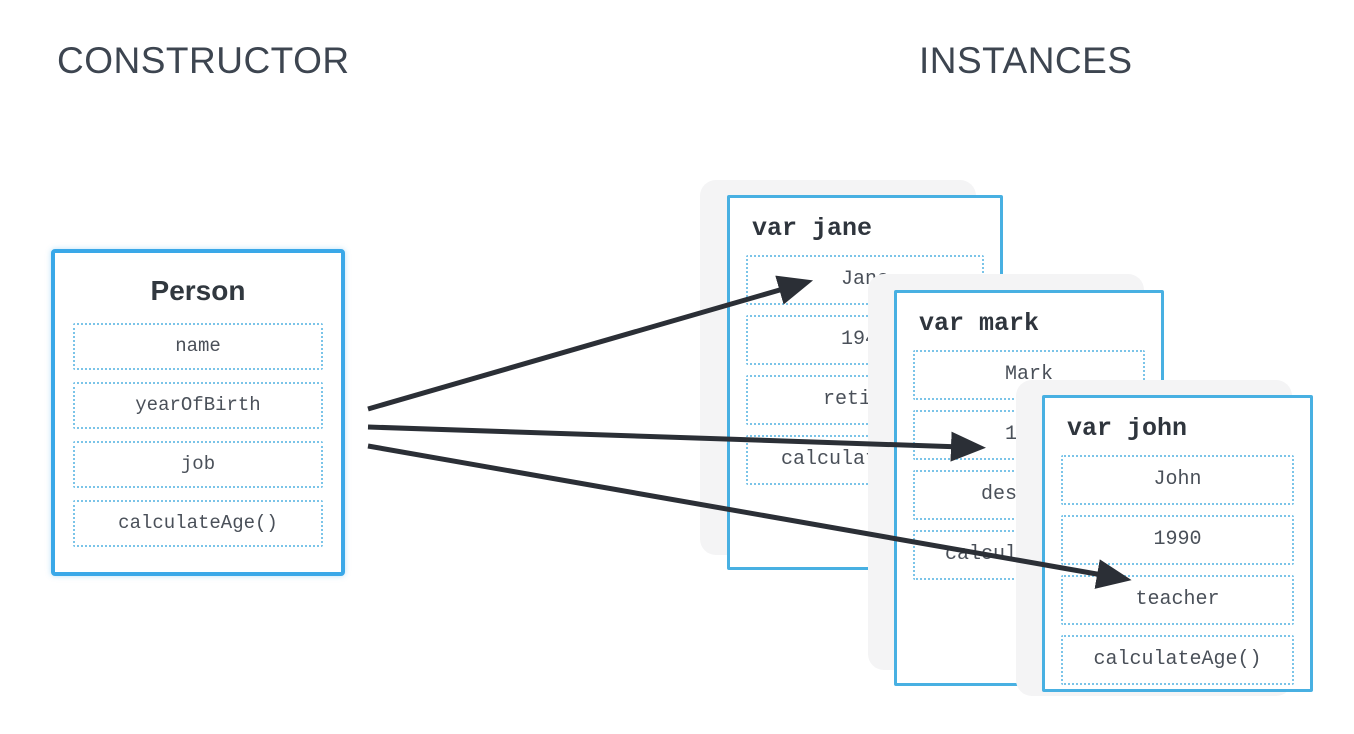  Describe the element at coordinates (812, 228) in the screenshot. I see `instance-title-jane: var jane` at that location.